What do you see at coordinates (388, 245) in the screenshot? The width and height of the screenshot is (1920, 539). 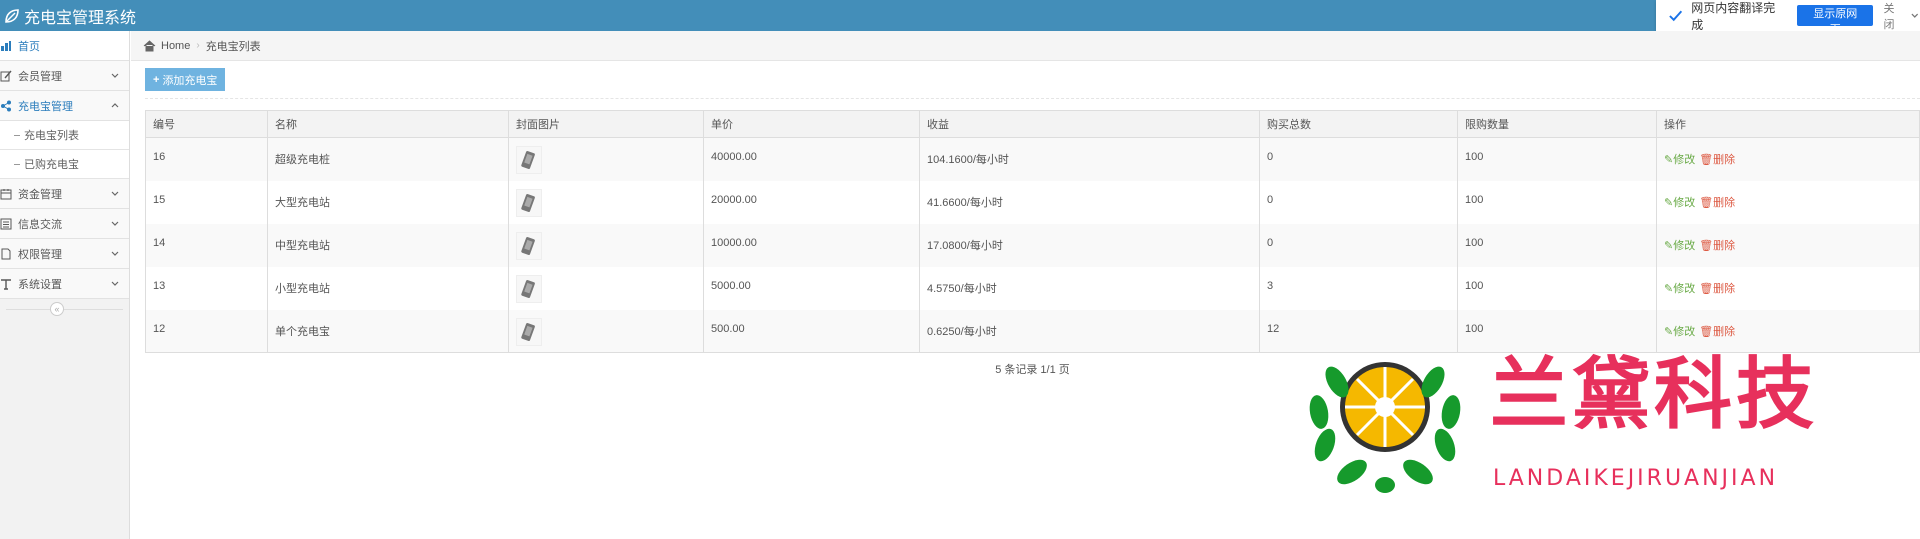 I see `cell-name: 中型充电站` at bounding box center [388, 245].